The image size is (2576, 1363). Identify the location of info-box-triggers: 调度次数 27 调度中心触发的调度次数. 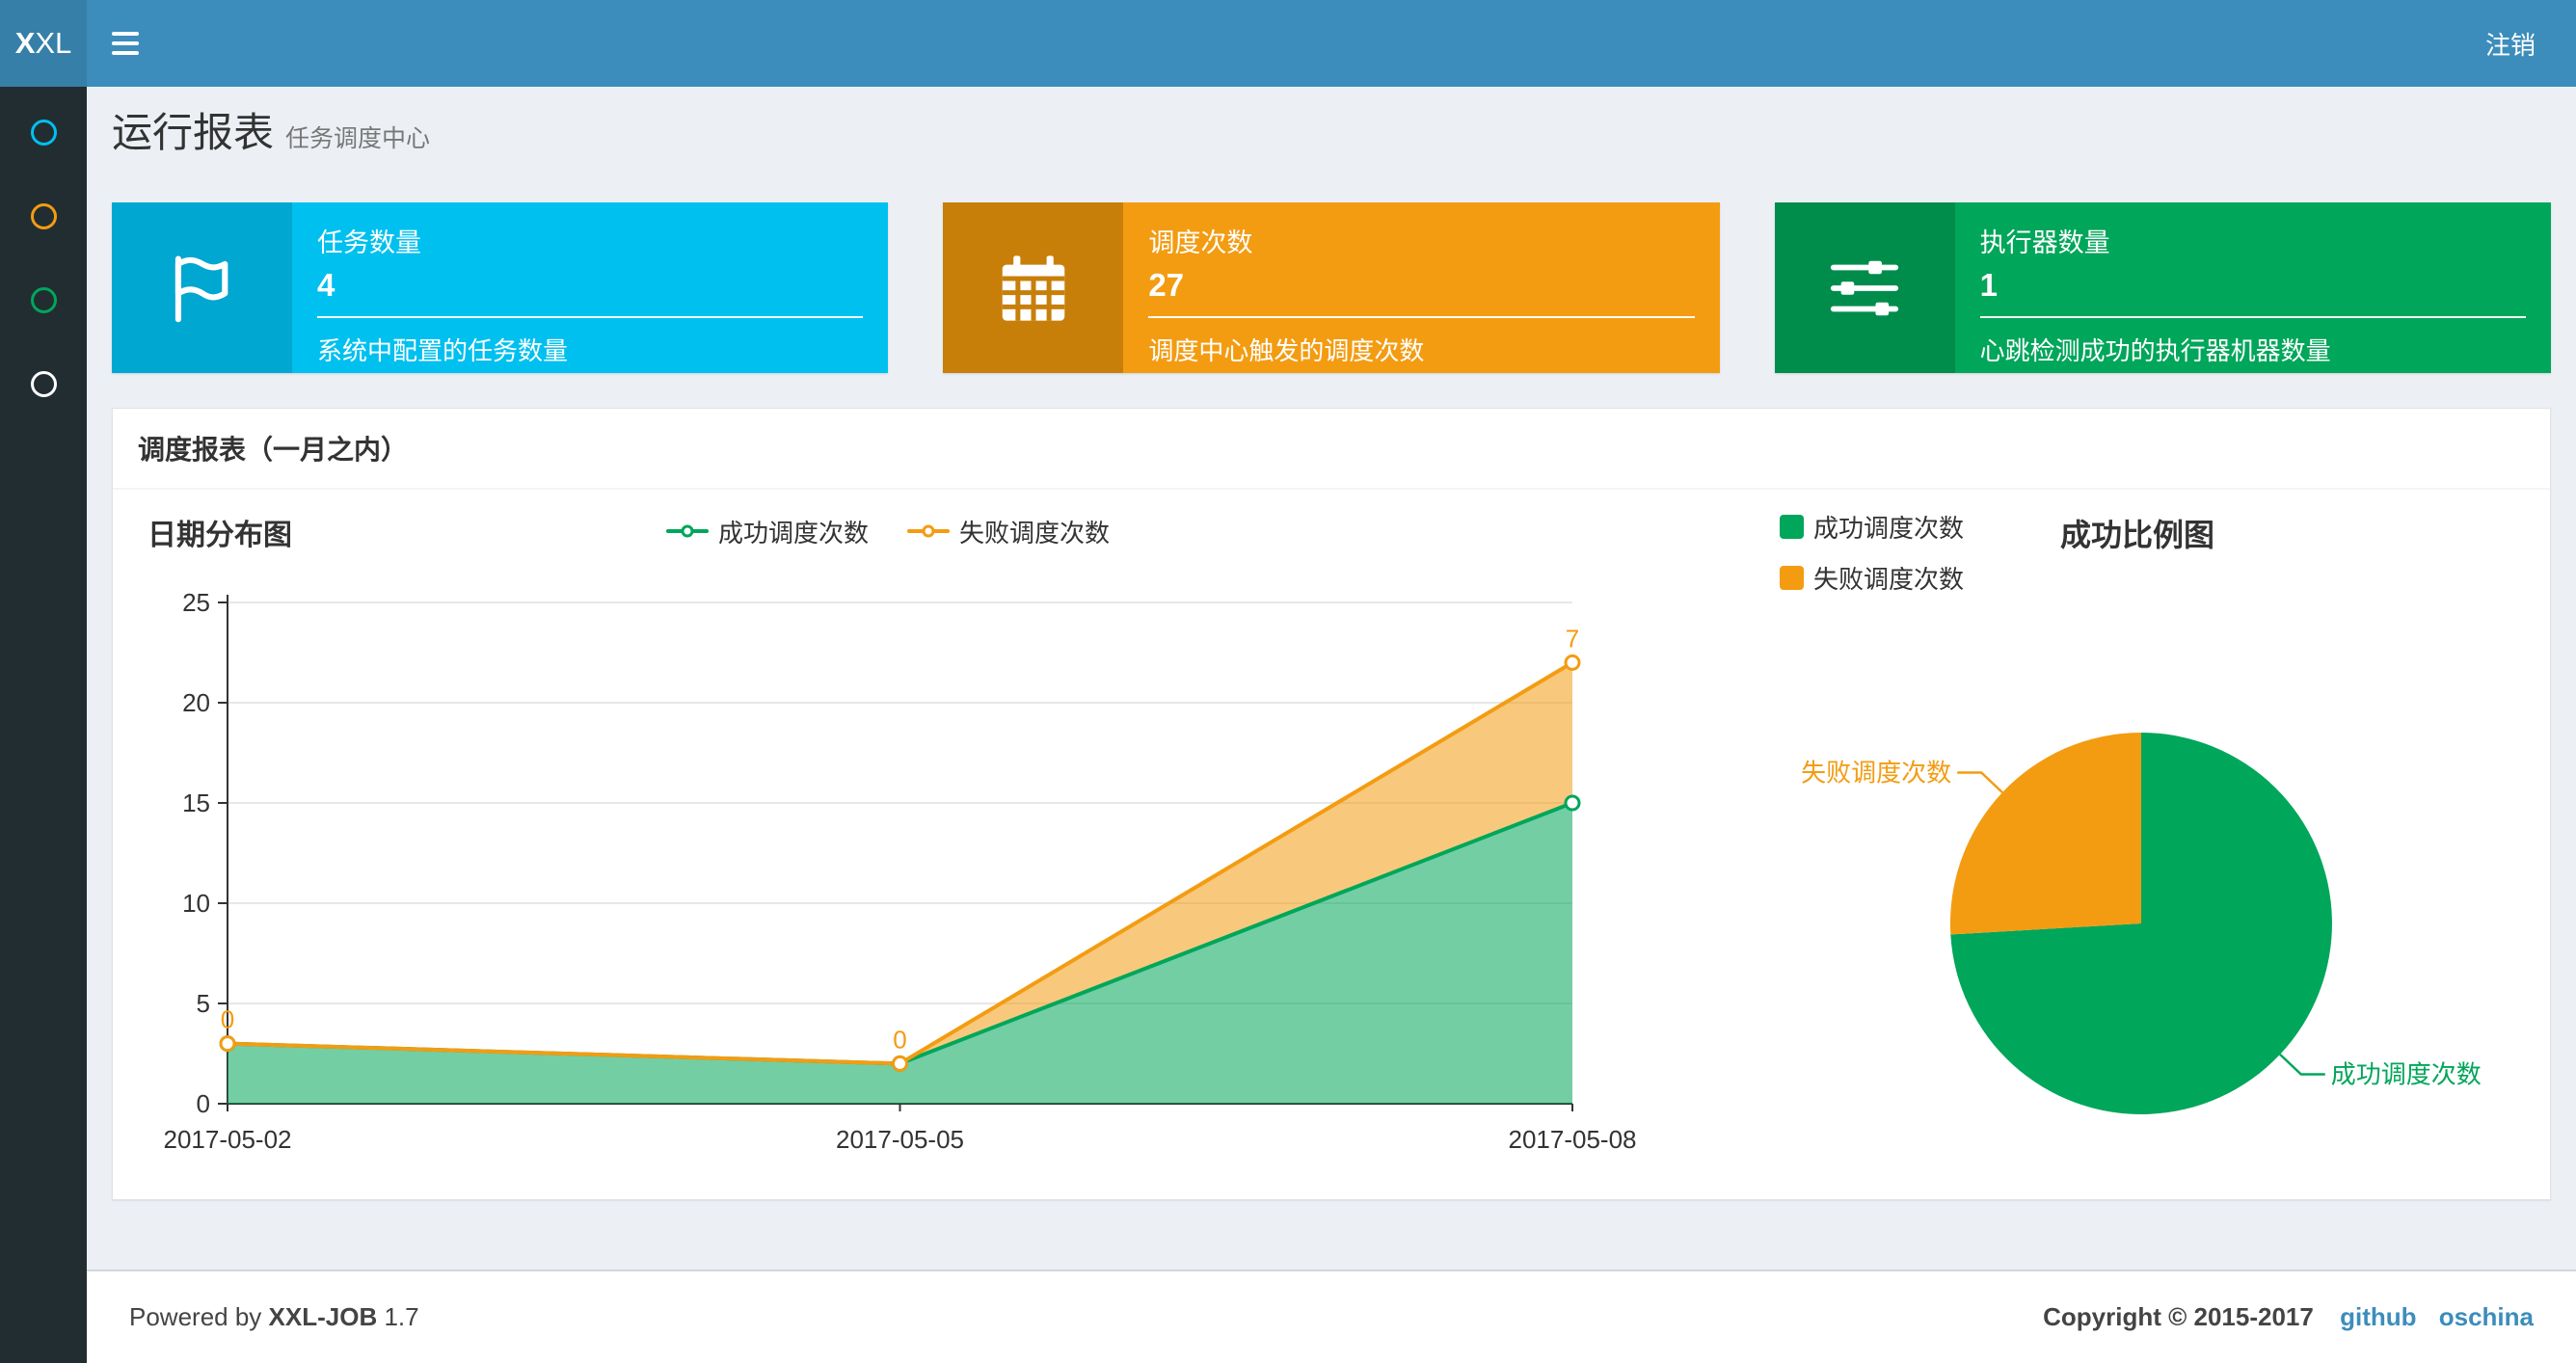
(1331, 287).